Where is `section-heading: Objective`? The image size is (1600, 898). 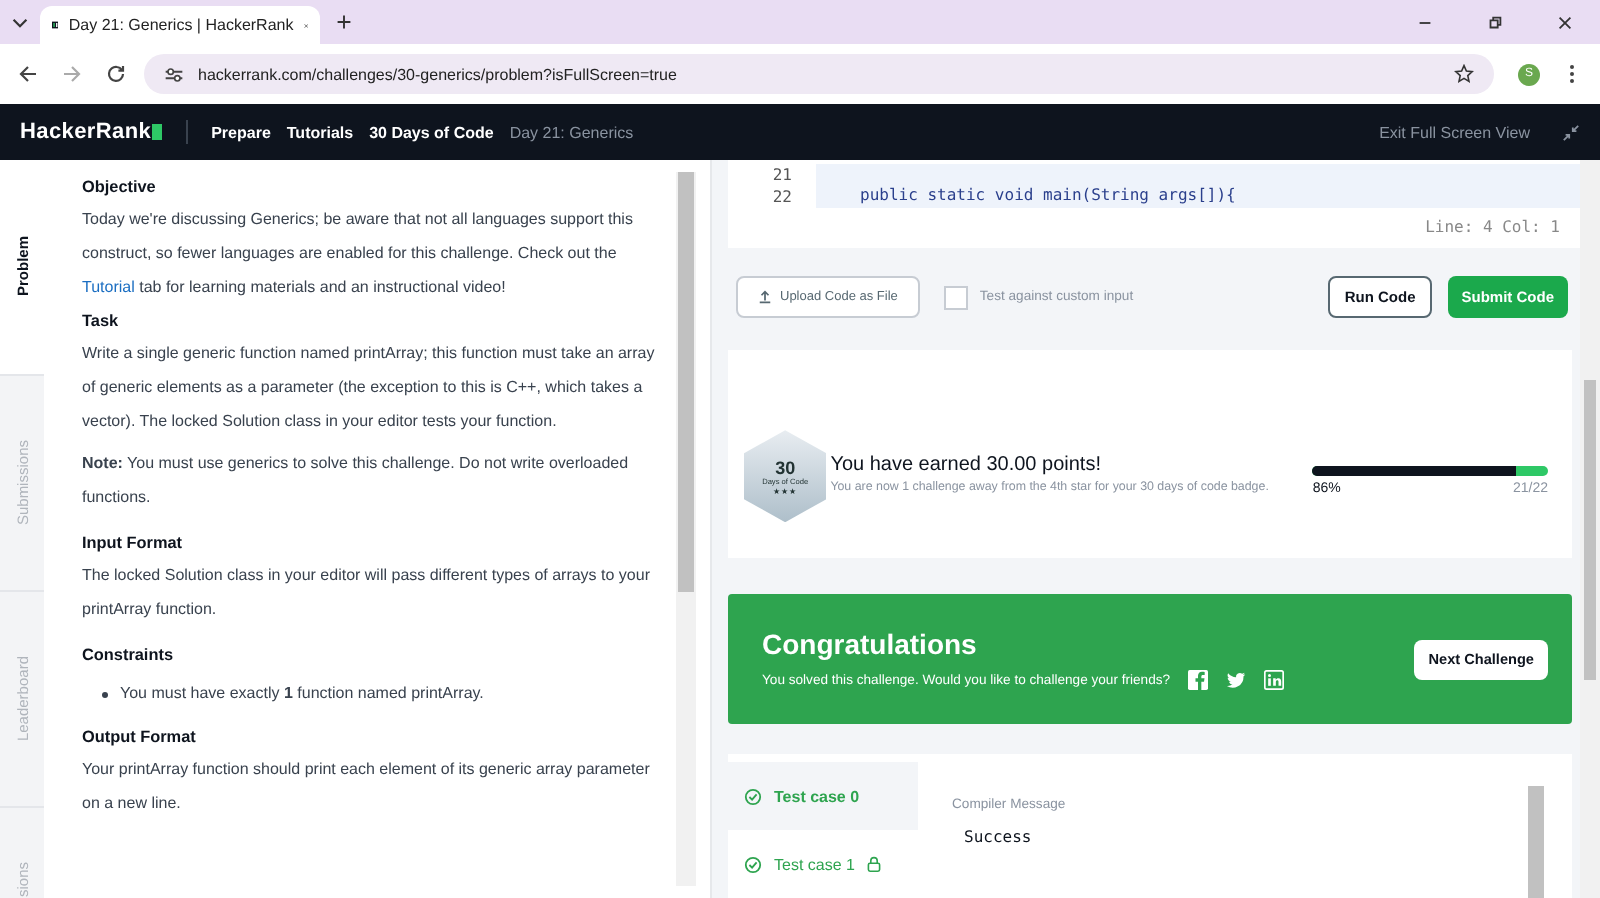 section-heading: Objective is located at coordinates (120, 187).